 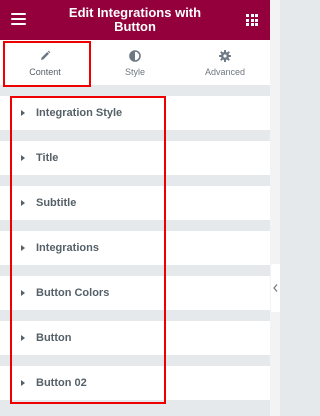 What do you see at coordinates (135, 158) in the screenshot?
I see `section-title: Title` at bounding box center [135, 158].